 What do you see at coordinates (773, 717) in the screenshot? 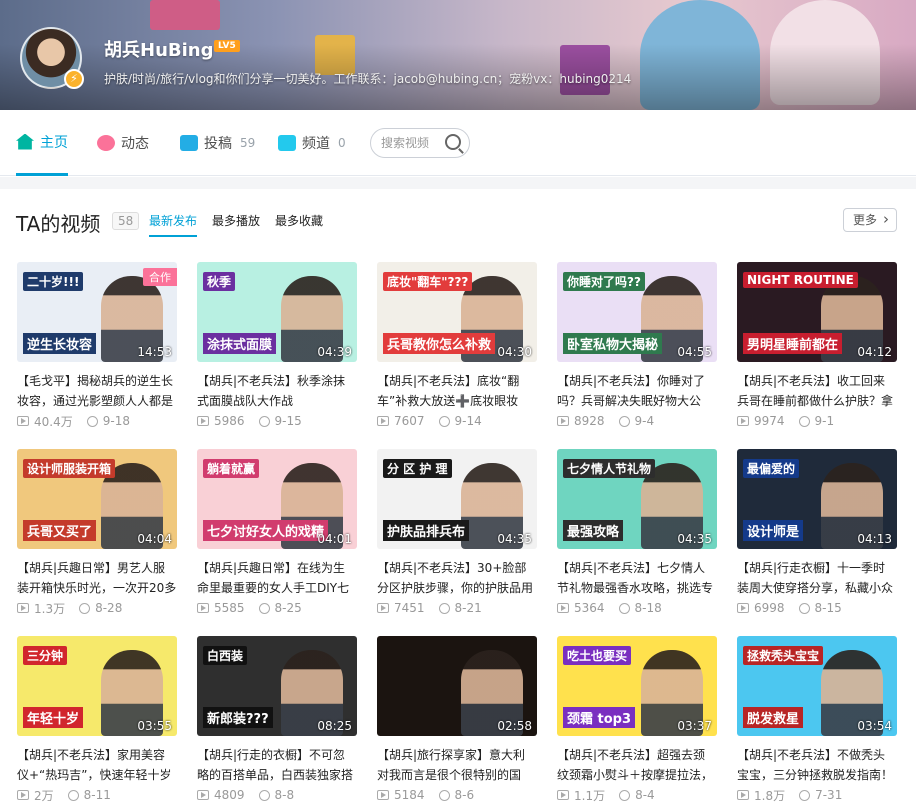
I see `thumbnail-caption: 脱发救星` at bounding box center [773, 717].